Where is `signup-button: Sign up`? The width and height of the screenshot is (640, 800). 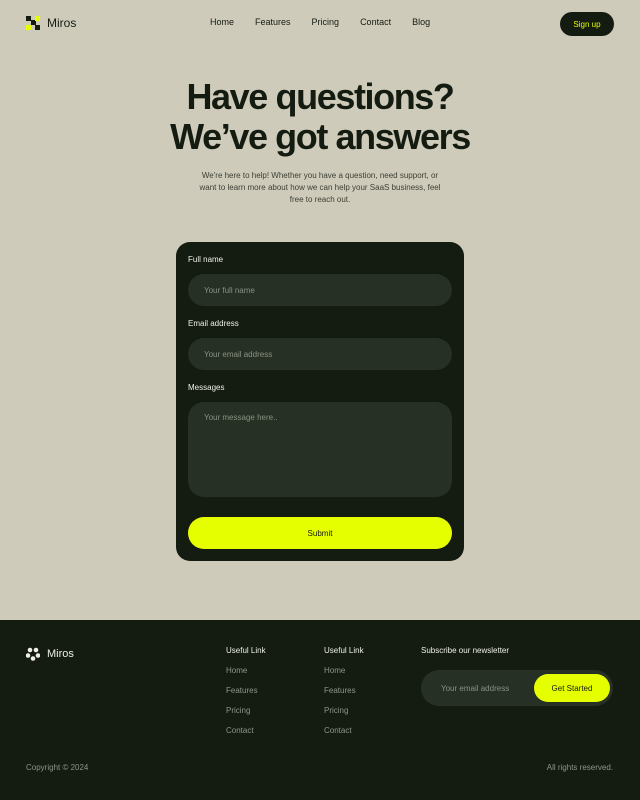
signup-button: Sign up is located at coordinates (587, 24).